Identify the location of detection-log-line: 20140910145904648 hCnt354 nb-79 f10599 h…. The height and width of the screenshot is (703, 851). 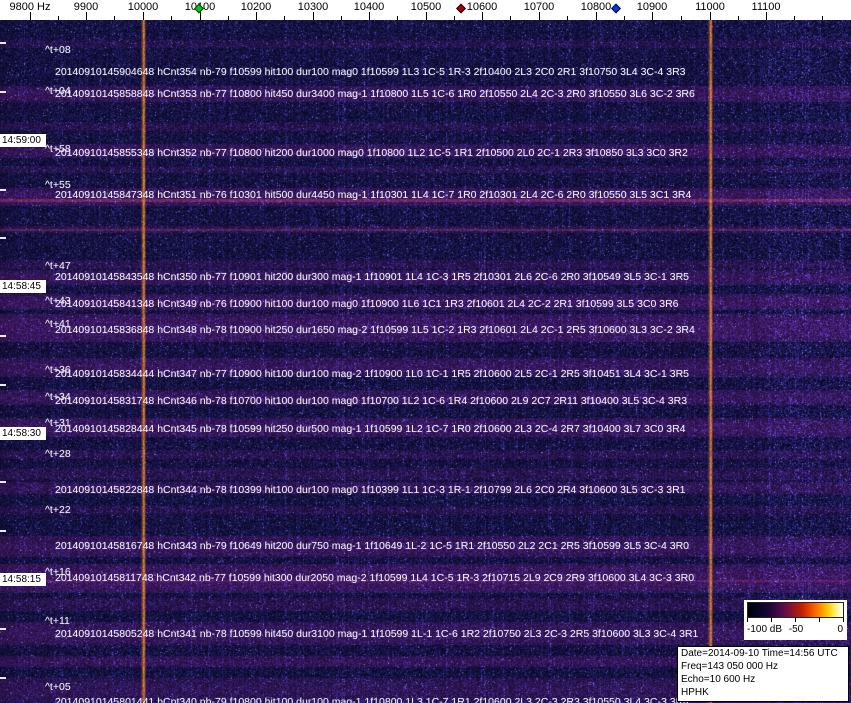
(370, 72).